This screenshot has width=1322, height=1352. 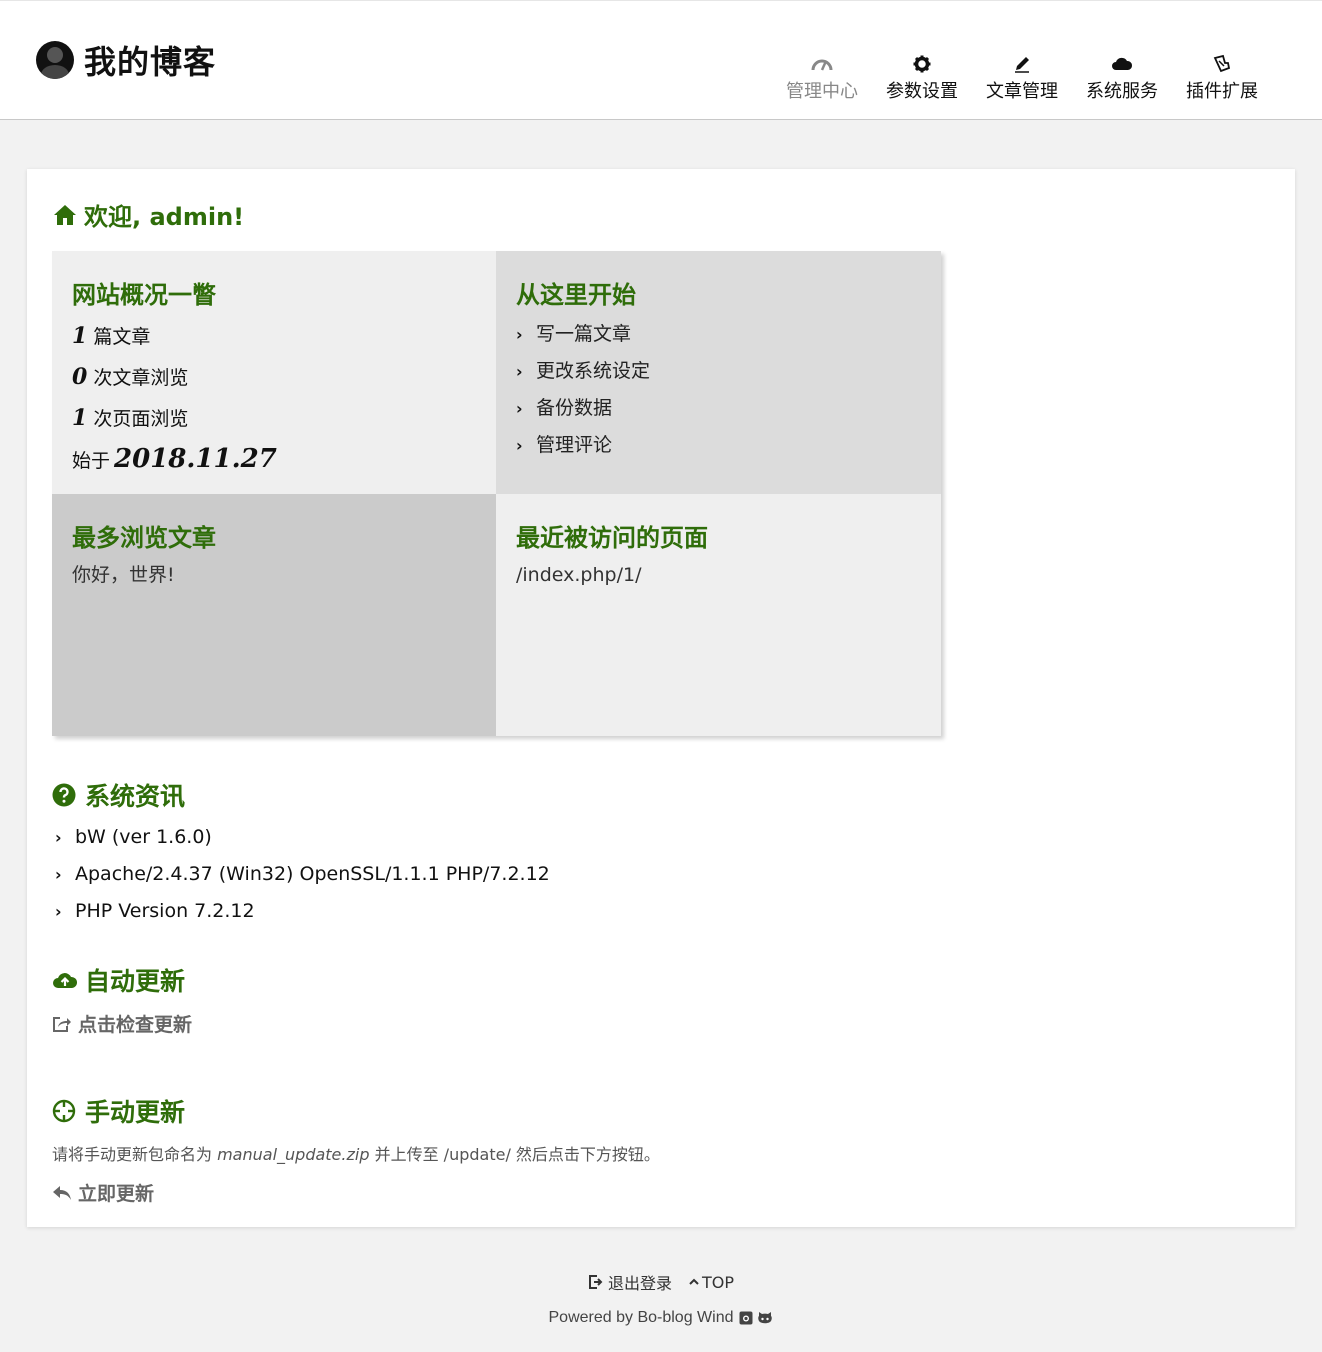 I want to click on puzzle-icon, so click(x=1222, y=64).